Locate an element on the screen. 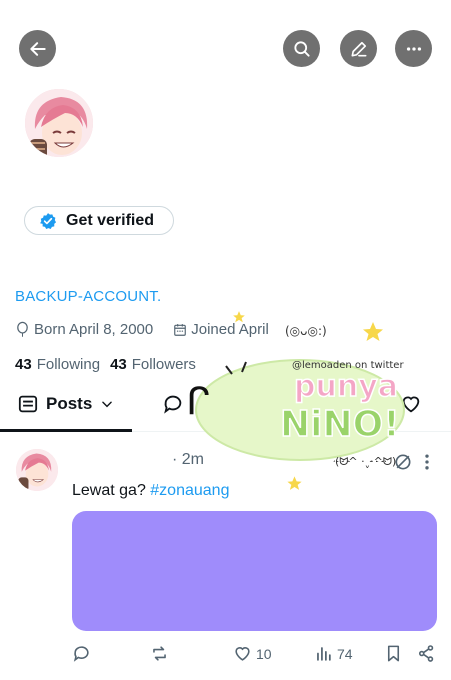 This screenshot has height=680, width=451. repost-button is located at coordinates (161, 653).